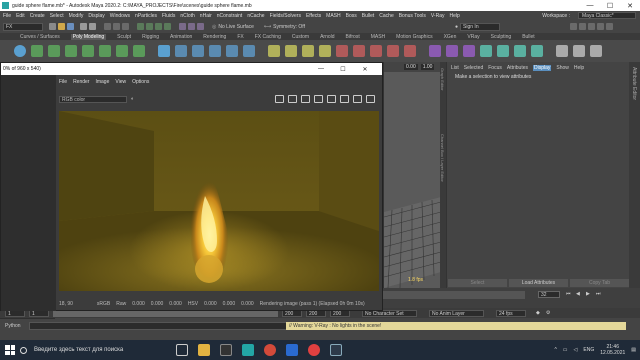  Describe the element at coordinates (308, 51) in the screenshot. I see `bevel-icon` at that location.